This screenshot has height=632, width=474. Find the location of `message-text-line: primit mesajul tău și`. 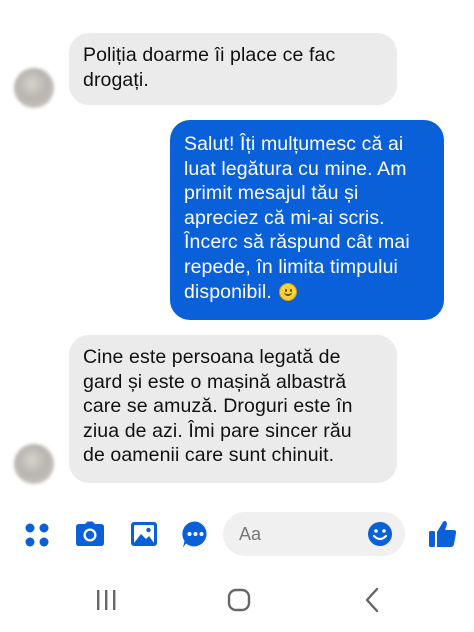

message-text-line: primit mesajul tău și is located at coordinates (271, 193).